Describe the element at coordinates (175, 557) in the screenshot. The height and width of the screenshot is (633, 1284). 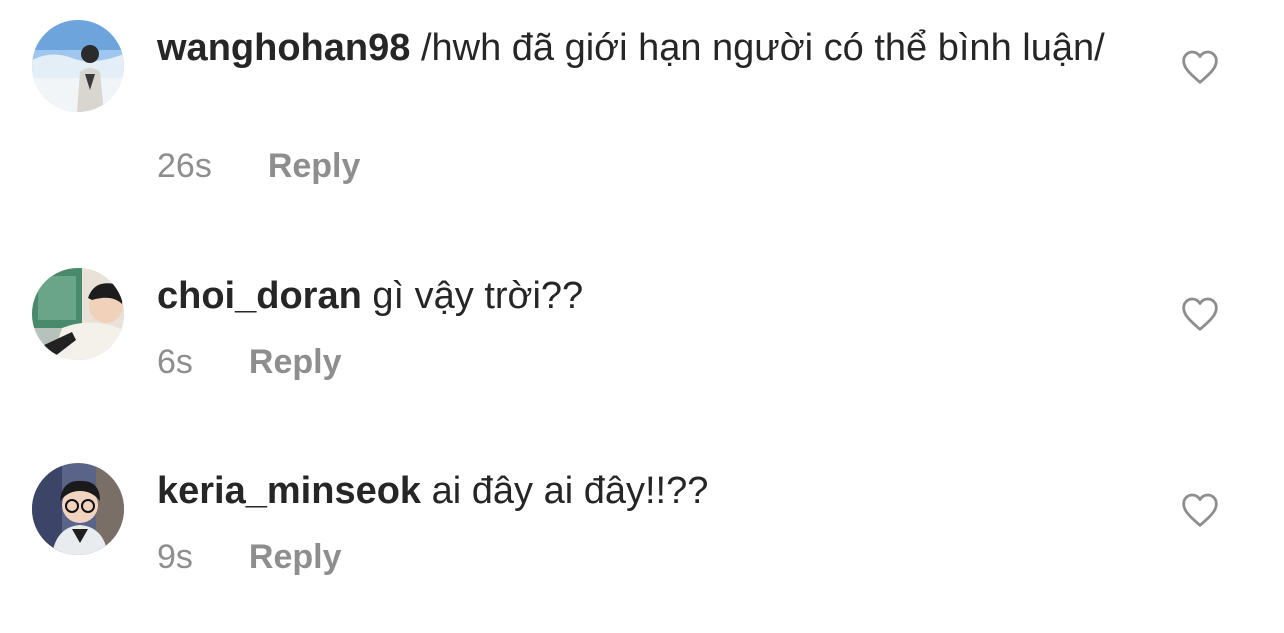
I see `comment-timestamp: 9s` at that location.